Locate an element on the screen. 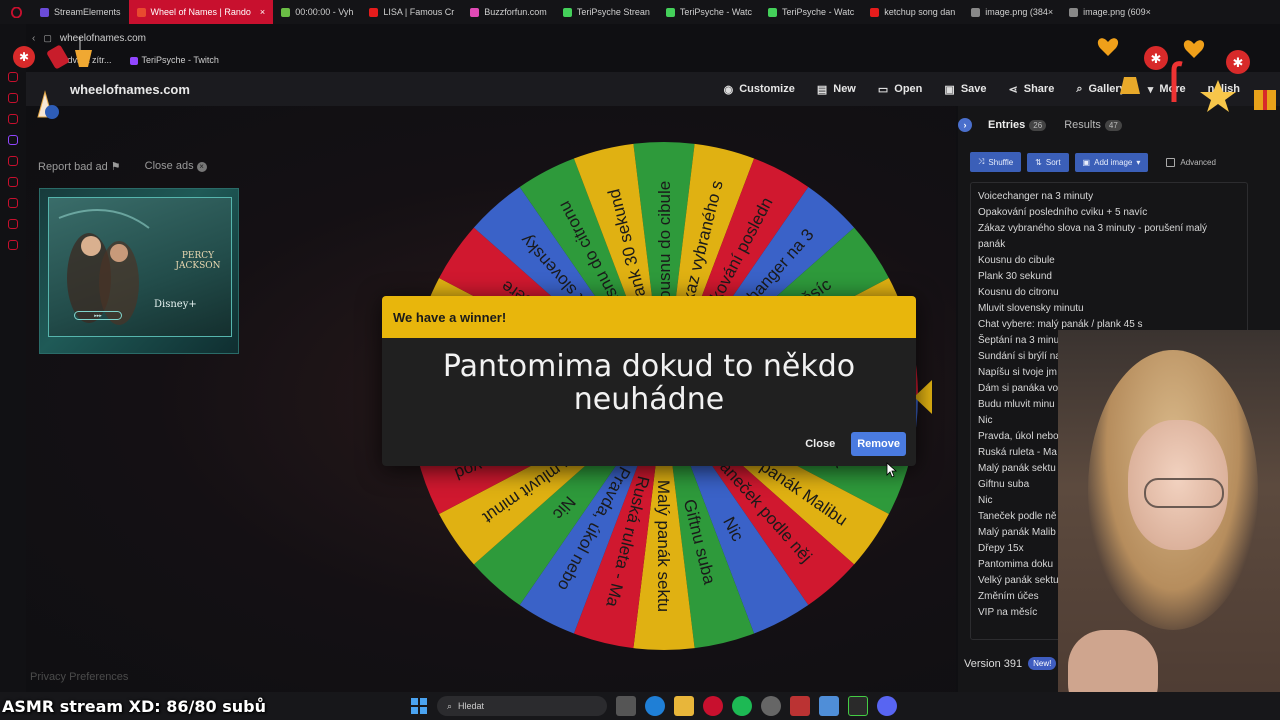  browser-tab: LISA | Famous Cr is located at coordinates (411, 12).